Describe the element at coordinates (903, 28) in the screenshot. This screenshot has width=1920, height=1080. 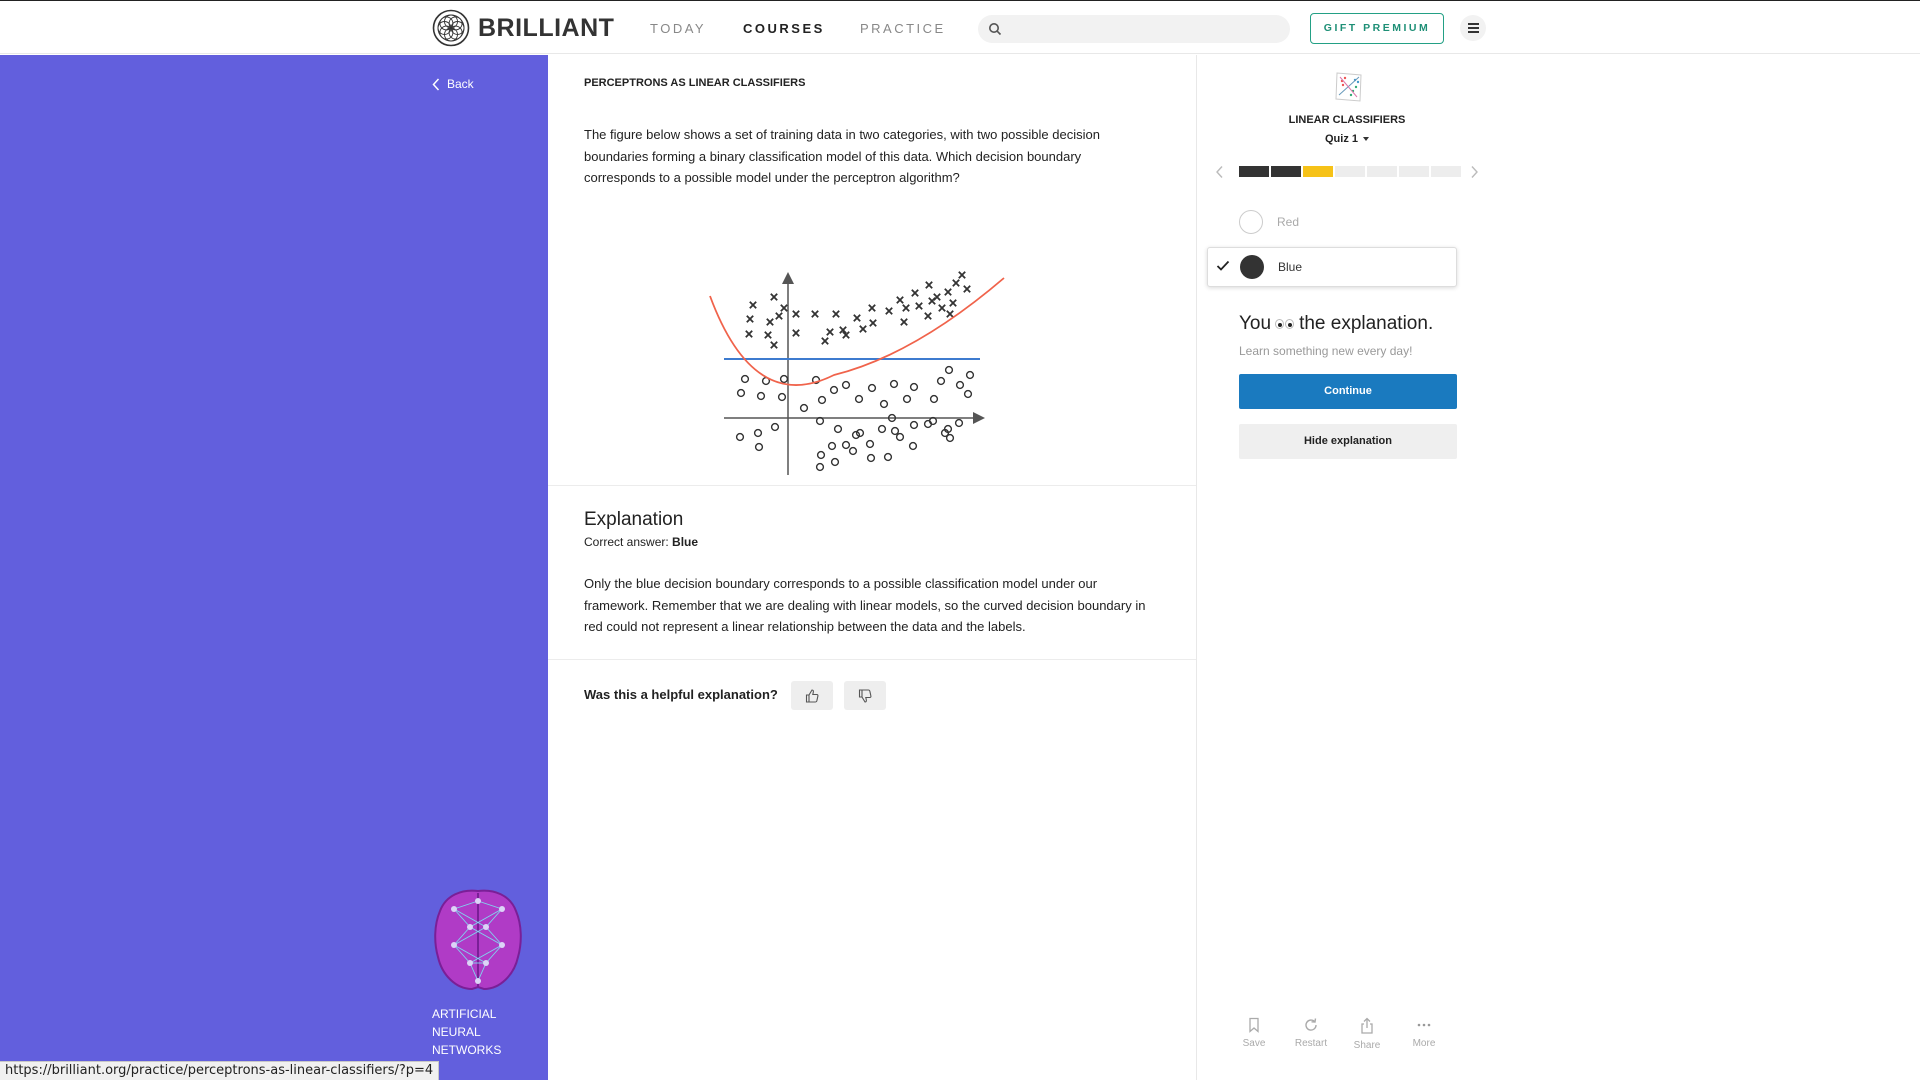
I see `nav-link-practice: PRACTICE` at that location.